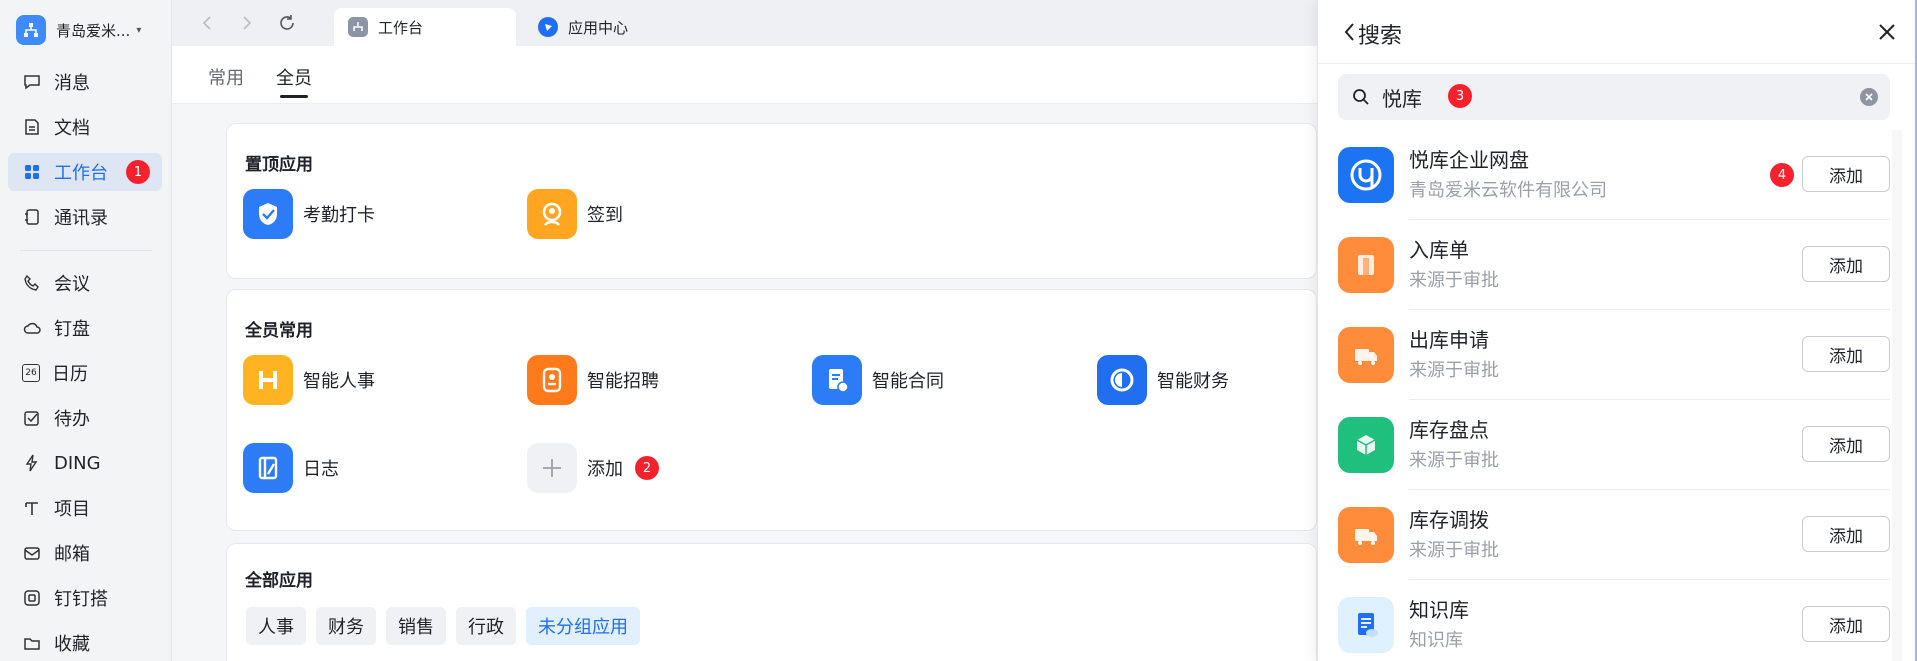  I want to click on result-source: 知识库, so click(1436, 640).